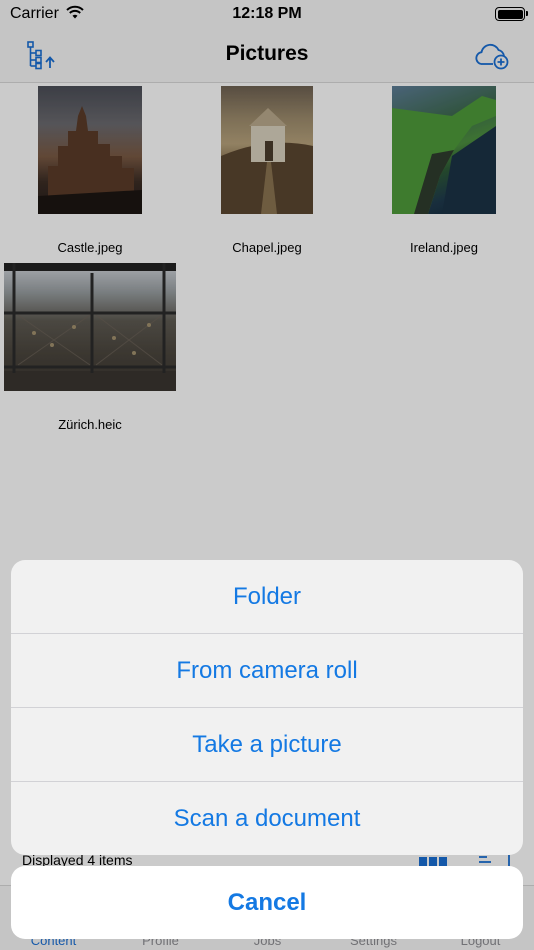  What do you see at coordinates (267, 818) in the screenshot?
I see `action-scan-document: Scan a document` at bounding box center [267, 818].